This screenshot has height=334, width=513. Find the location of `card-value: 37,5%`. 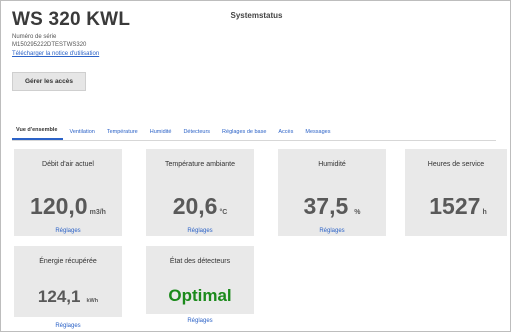

card-value: 37,5% is located at coordinates (332, 206).